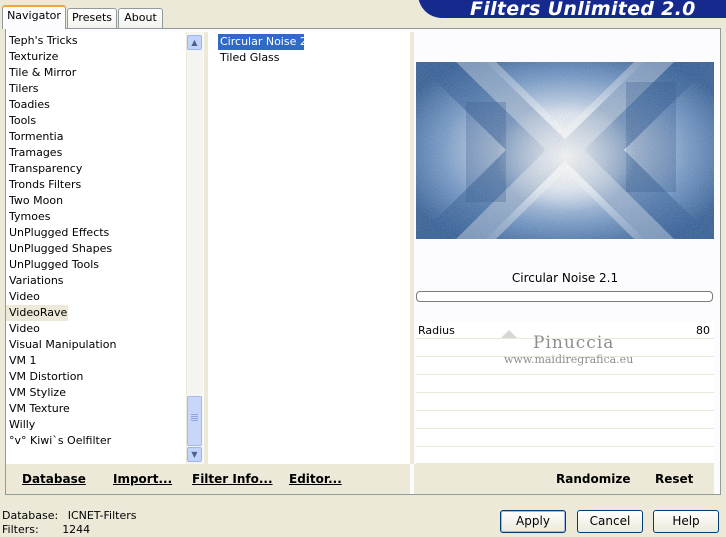  I want to click on category-item: Visual Manipulation, so click(96, 345).